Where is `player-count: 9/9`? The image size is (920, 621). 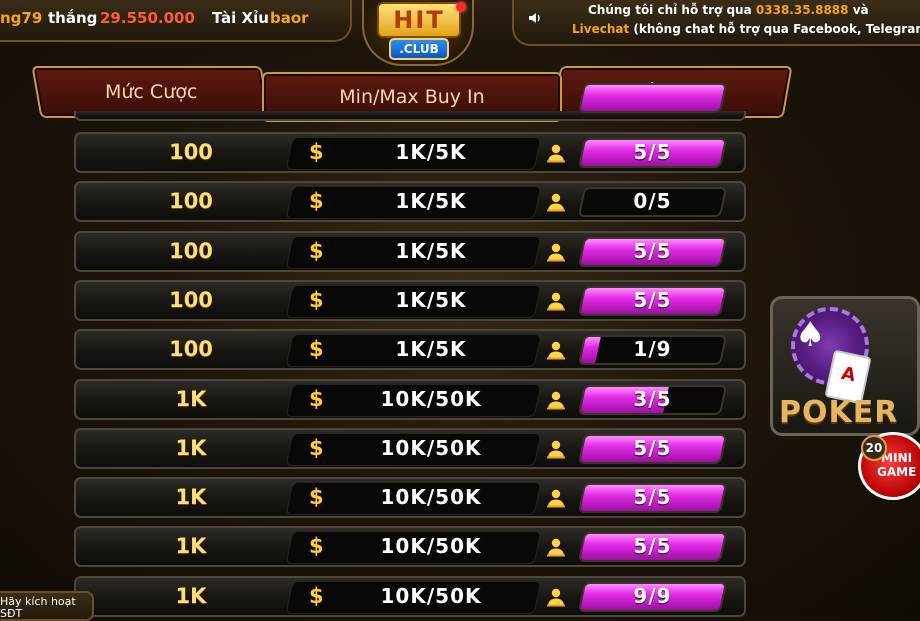
player-count: 9/9 is located at coordinates (652, 596).